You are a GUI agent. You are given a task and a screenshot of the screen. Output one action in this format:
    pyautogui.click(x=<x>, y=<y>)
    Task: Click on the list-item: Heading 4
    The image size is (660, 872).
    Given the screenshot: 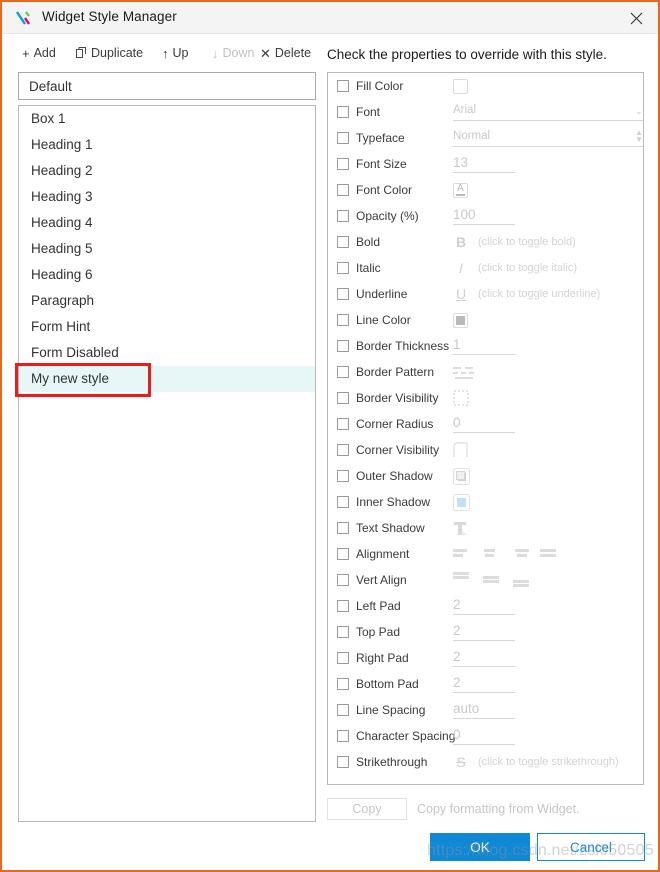 What is the action you would take?
    pyautogui.click(x=167, y=223)
    